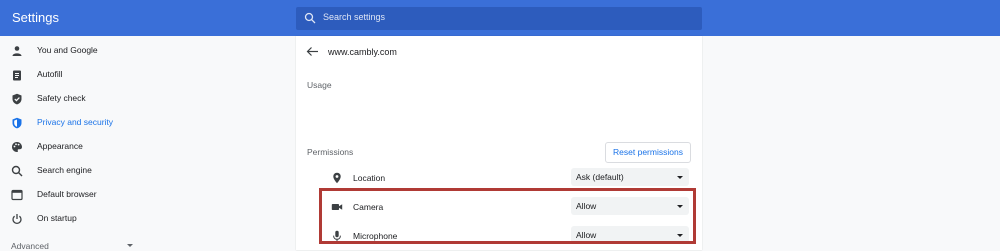 This screenshot has height=251, width=1000. Describe the element at coordinates (648, 152) in the screenshot. I see `reset-permissions-button: Reset permissions` at that location.